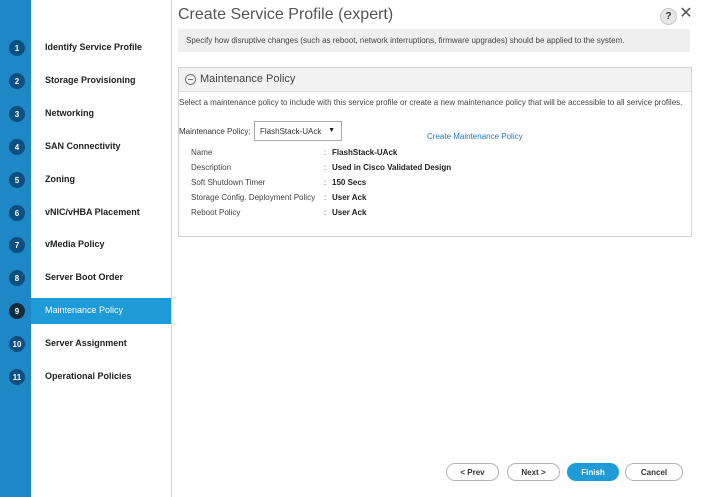 The width and height of the screenshot is (701, 497). What do you see at coordinates (435, 80) in the screenshot?
I see `panel-header: Maintenance Policy` at bounding box center [435, 80].